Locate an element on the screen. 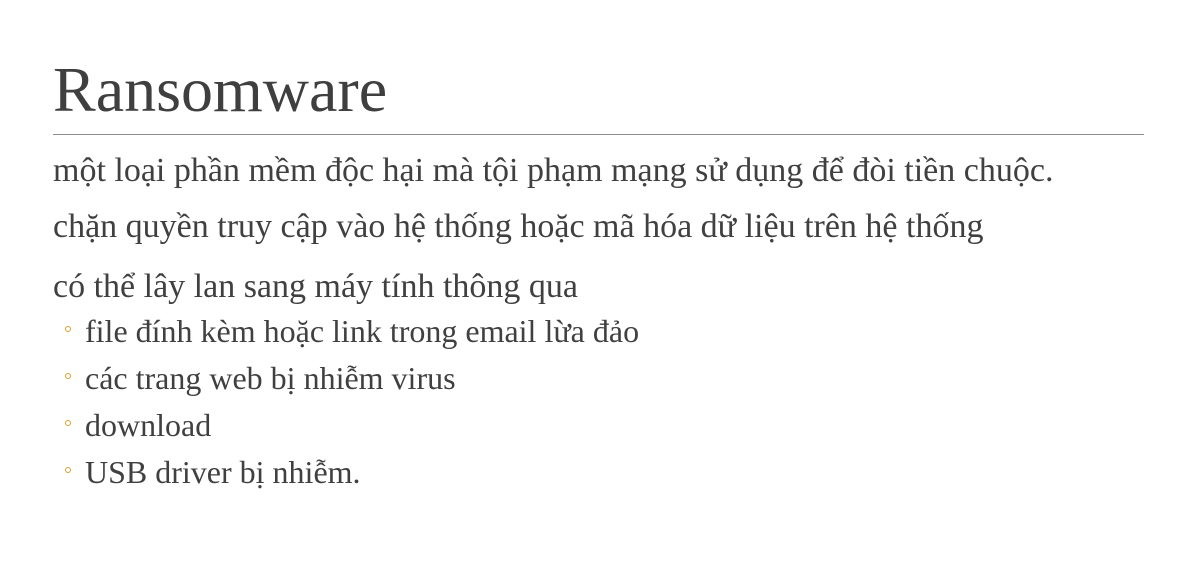  list-item: download is located at coordinates (595, 425).